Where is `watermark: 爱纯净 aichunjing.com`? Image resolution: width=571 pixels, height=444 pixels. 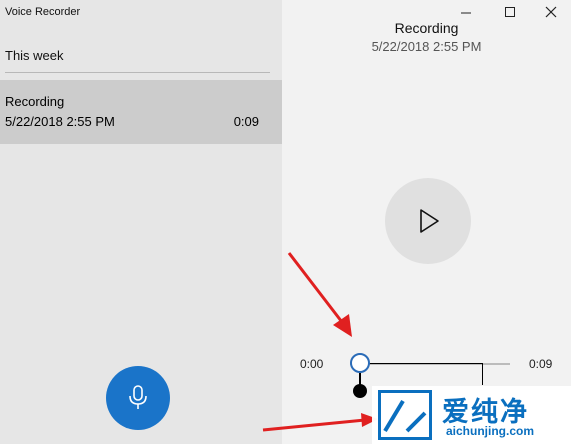 watermark: 爱纯净 aichunjing.com is located at coordinates (471, 415).